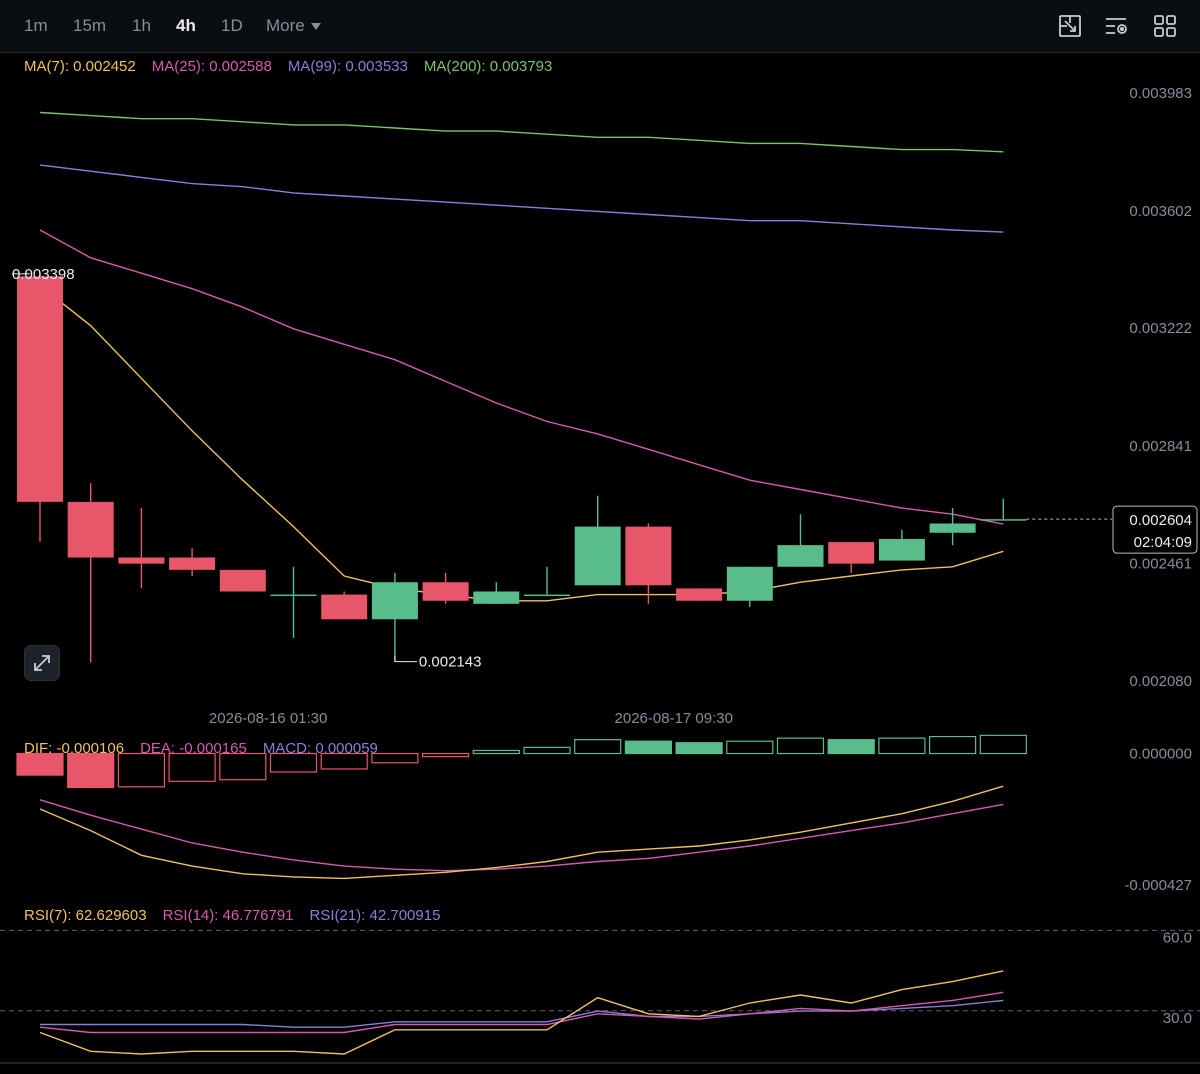  Describe the element at coordinates (450, 662) in the screenshot. I see `low-price-label: 0.002143` at that location.